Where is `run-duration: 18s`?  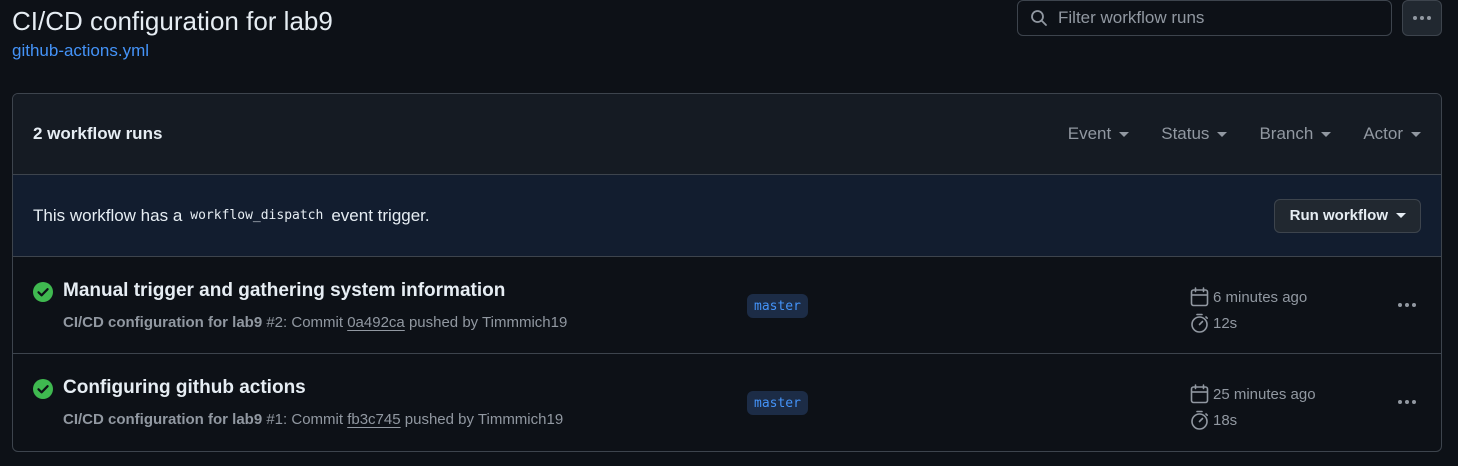 run-duration: 18s is located at coordinates (1253, 420).